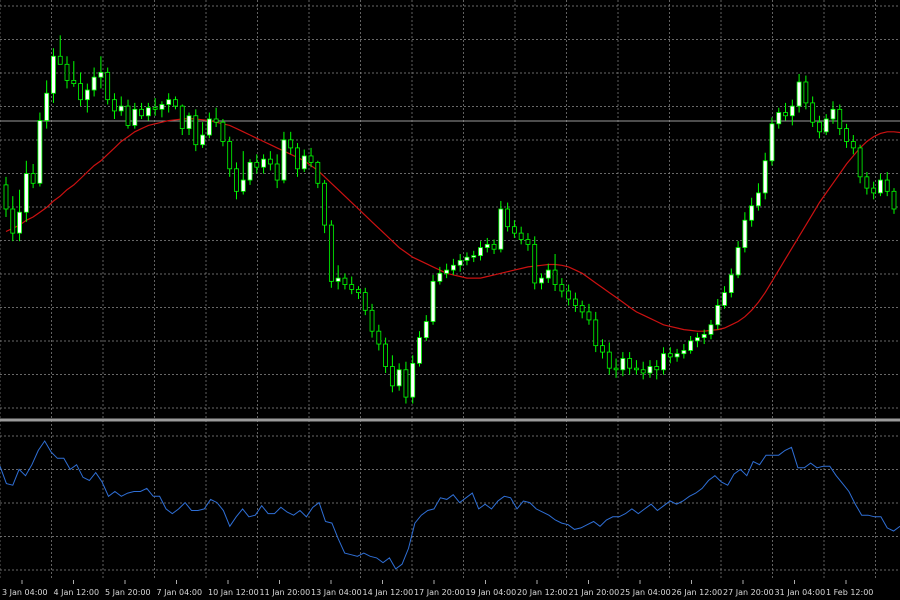 Image resolution: width=900 pixels, height=600 pixels. Describe the element at coordinates (388, 592) in the screenshot. I see `time-axis-label: 14 Jan 12:00` at that location.